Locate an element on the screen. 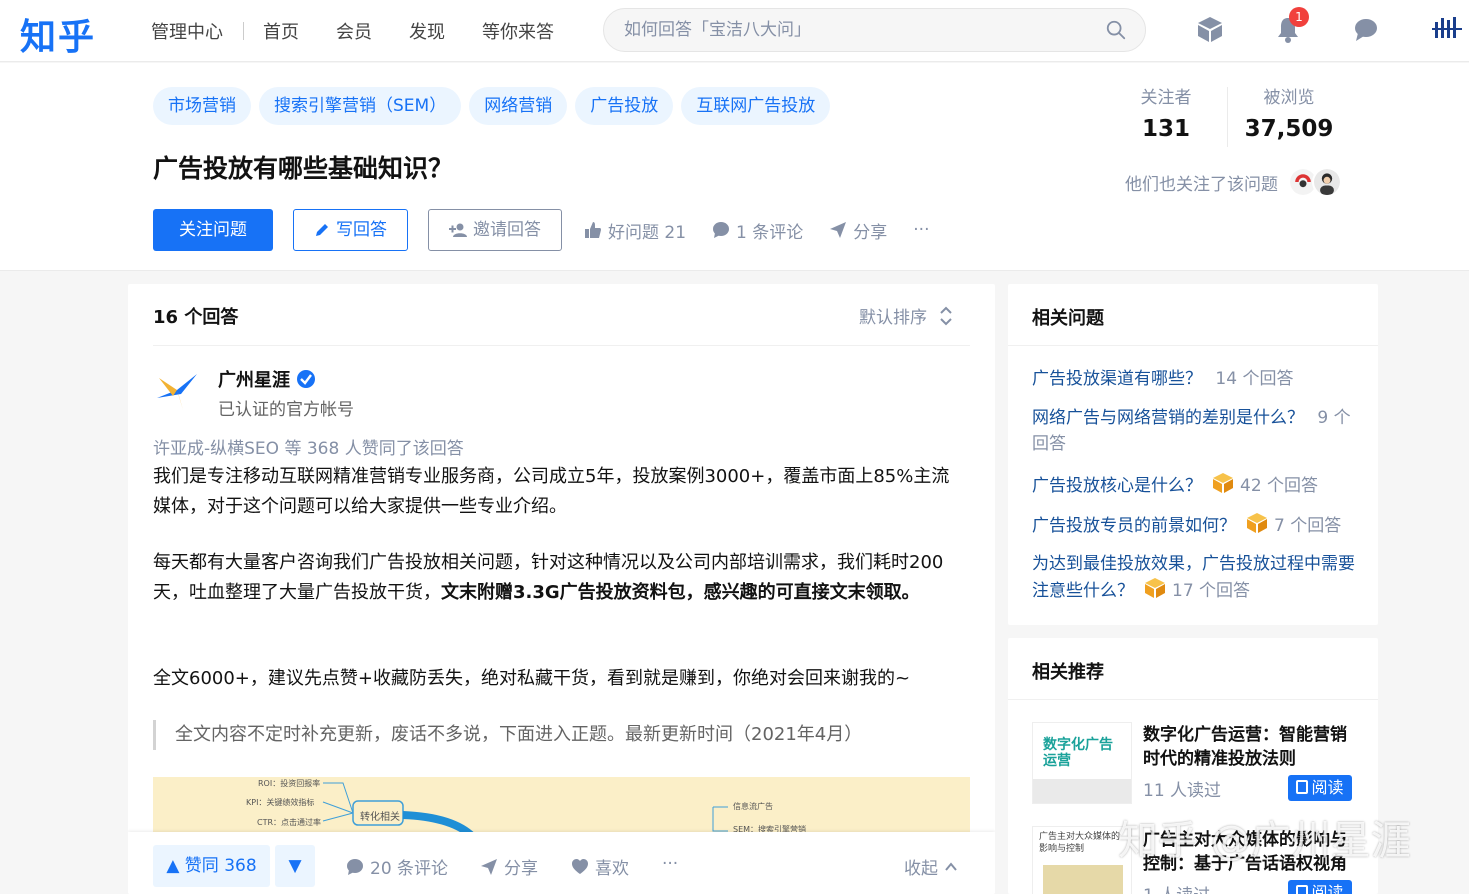  answer-like-button: 喜欢 is located at coordinates (600, 866).